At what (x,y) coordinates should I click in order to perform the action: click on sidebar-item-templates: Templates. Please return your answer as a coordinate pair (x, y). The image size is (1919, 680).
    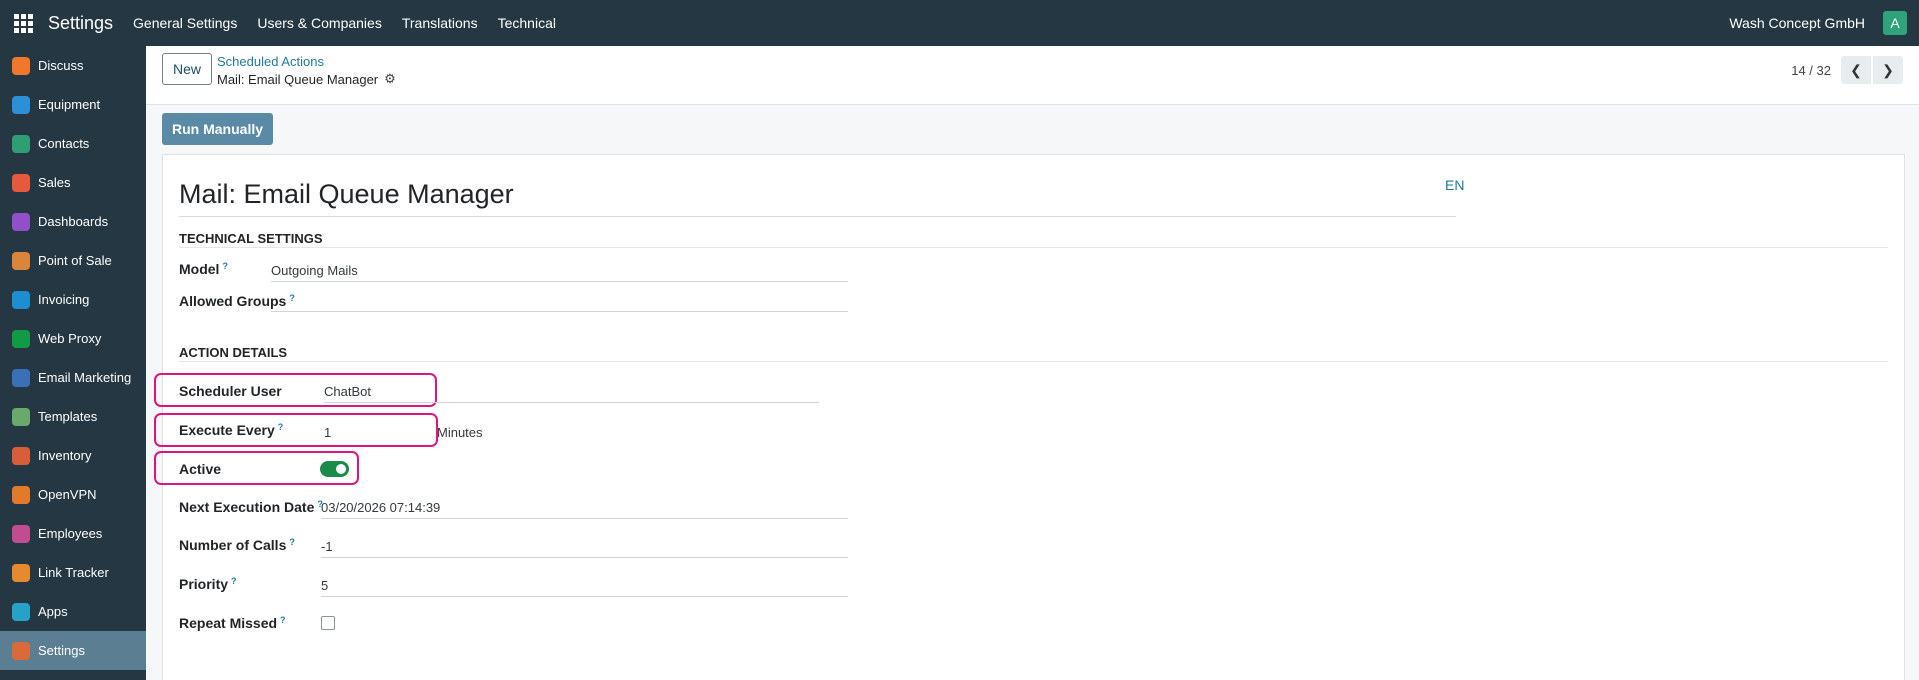
    Looking at the image, I should click on (73, 416).